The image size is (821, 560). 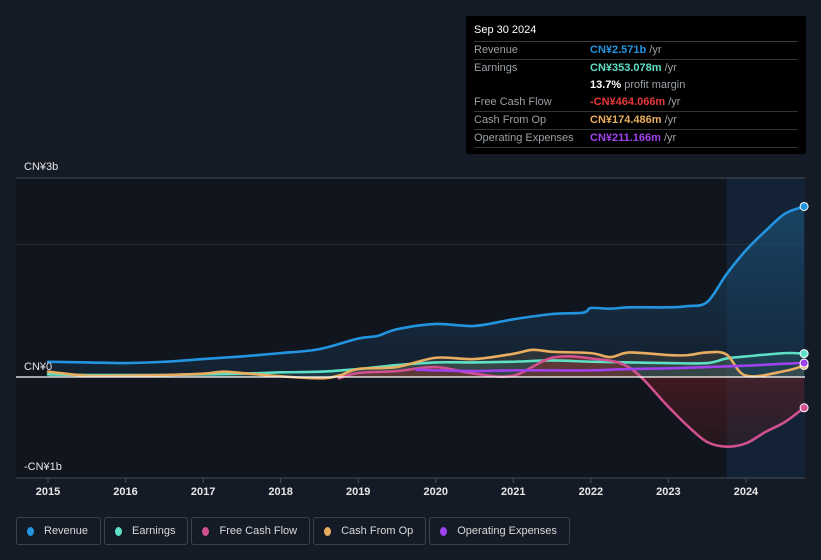 I want to click on tooltip-row: Earnings CN¥353.078m/yr, so click(x=636, y=68).